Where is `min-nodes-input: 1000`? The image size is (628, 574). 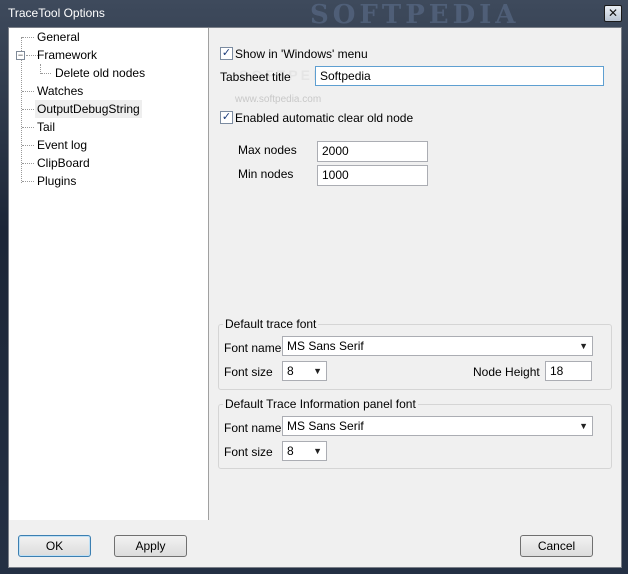
min-nodes-input: 1000 is located at coordinates (372, 175).